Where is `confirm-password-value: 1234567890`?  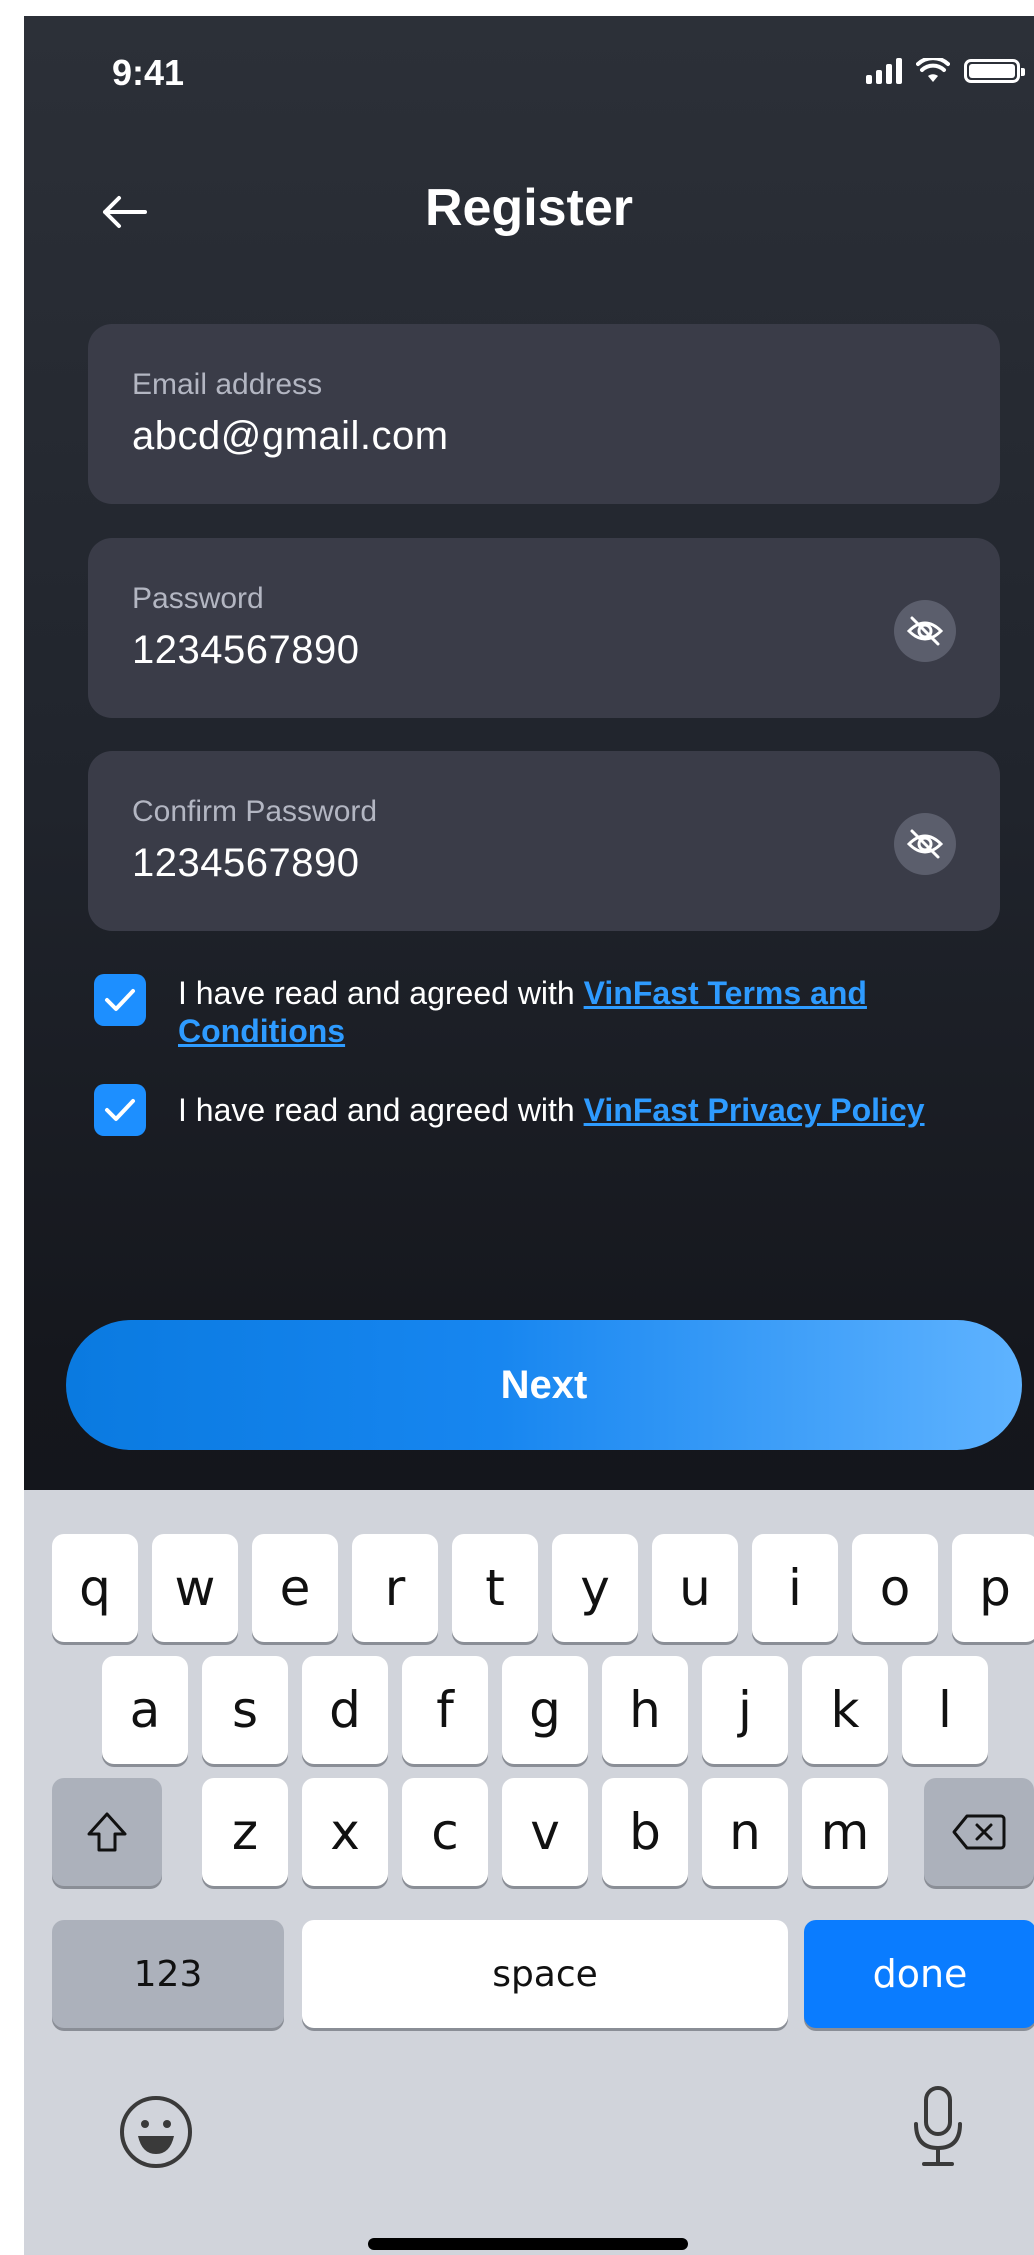 confirm-password-value: 1234567890 is located at coordinates (246, 863).